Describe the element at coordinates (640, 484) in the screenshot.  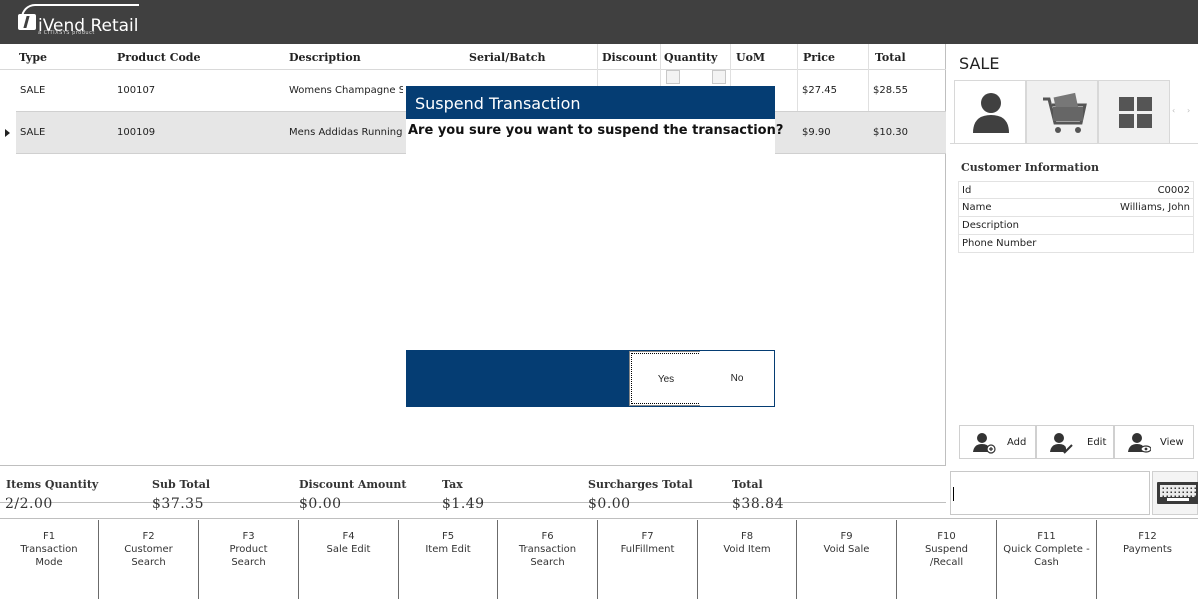
I see `surcharges-total-label: Surcharges Total` at that location.